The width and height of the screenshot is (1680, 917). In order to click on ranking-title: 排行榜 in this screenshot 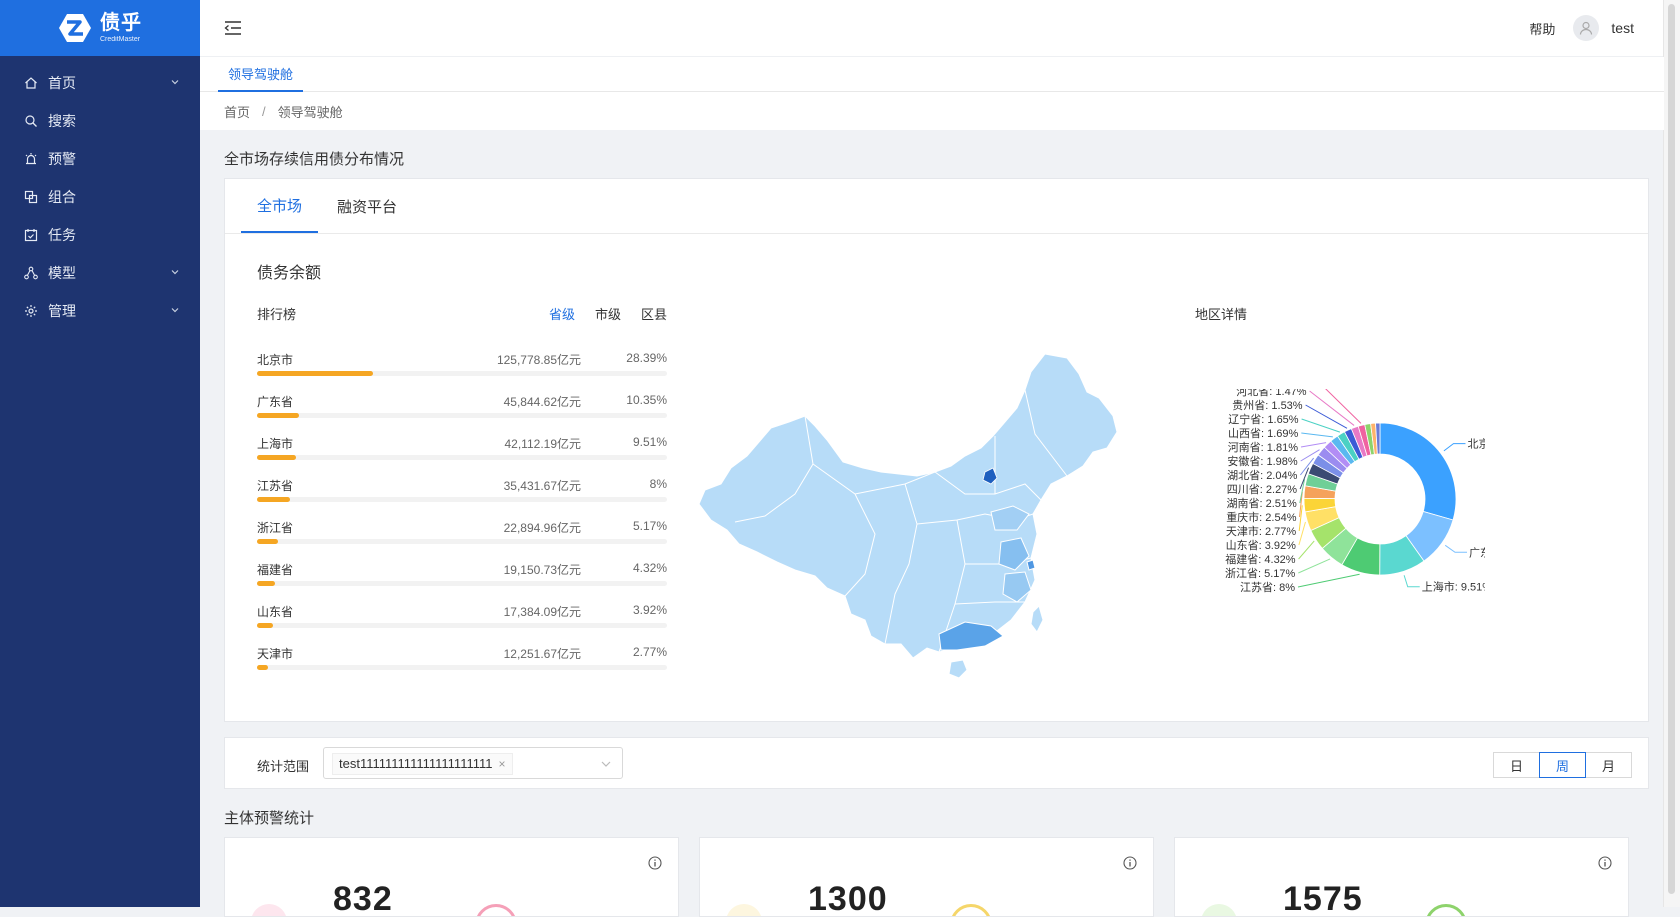, I will do `click(277, 314)`.